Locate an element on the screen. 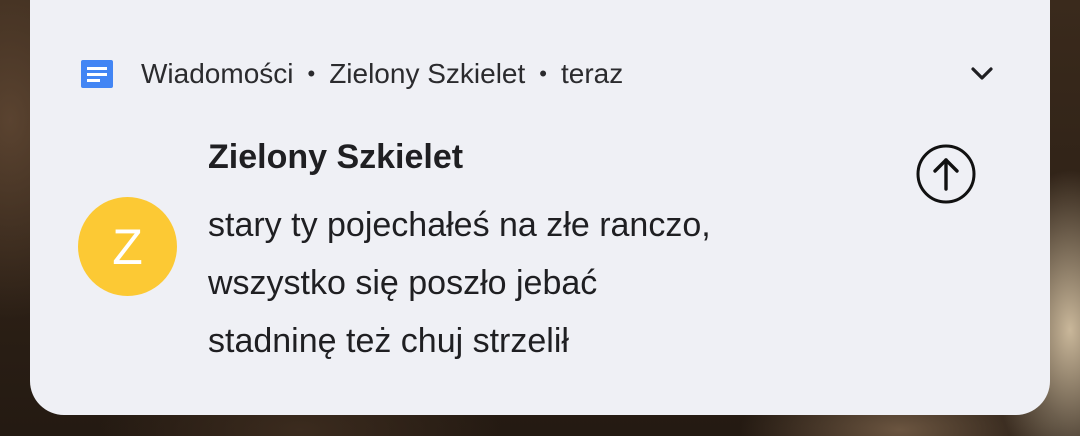  message-line: stary ty pojechałeś na złe ranczo, is located at coordinates (459, 225).